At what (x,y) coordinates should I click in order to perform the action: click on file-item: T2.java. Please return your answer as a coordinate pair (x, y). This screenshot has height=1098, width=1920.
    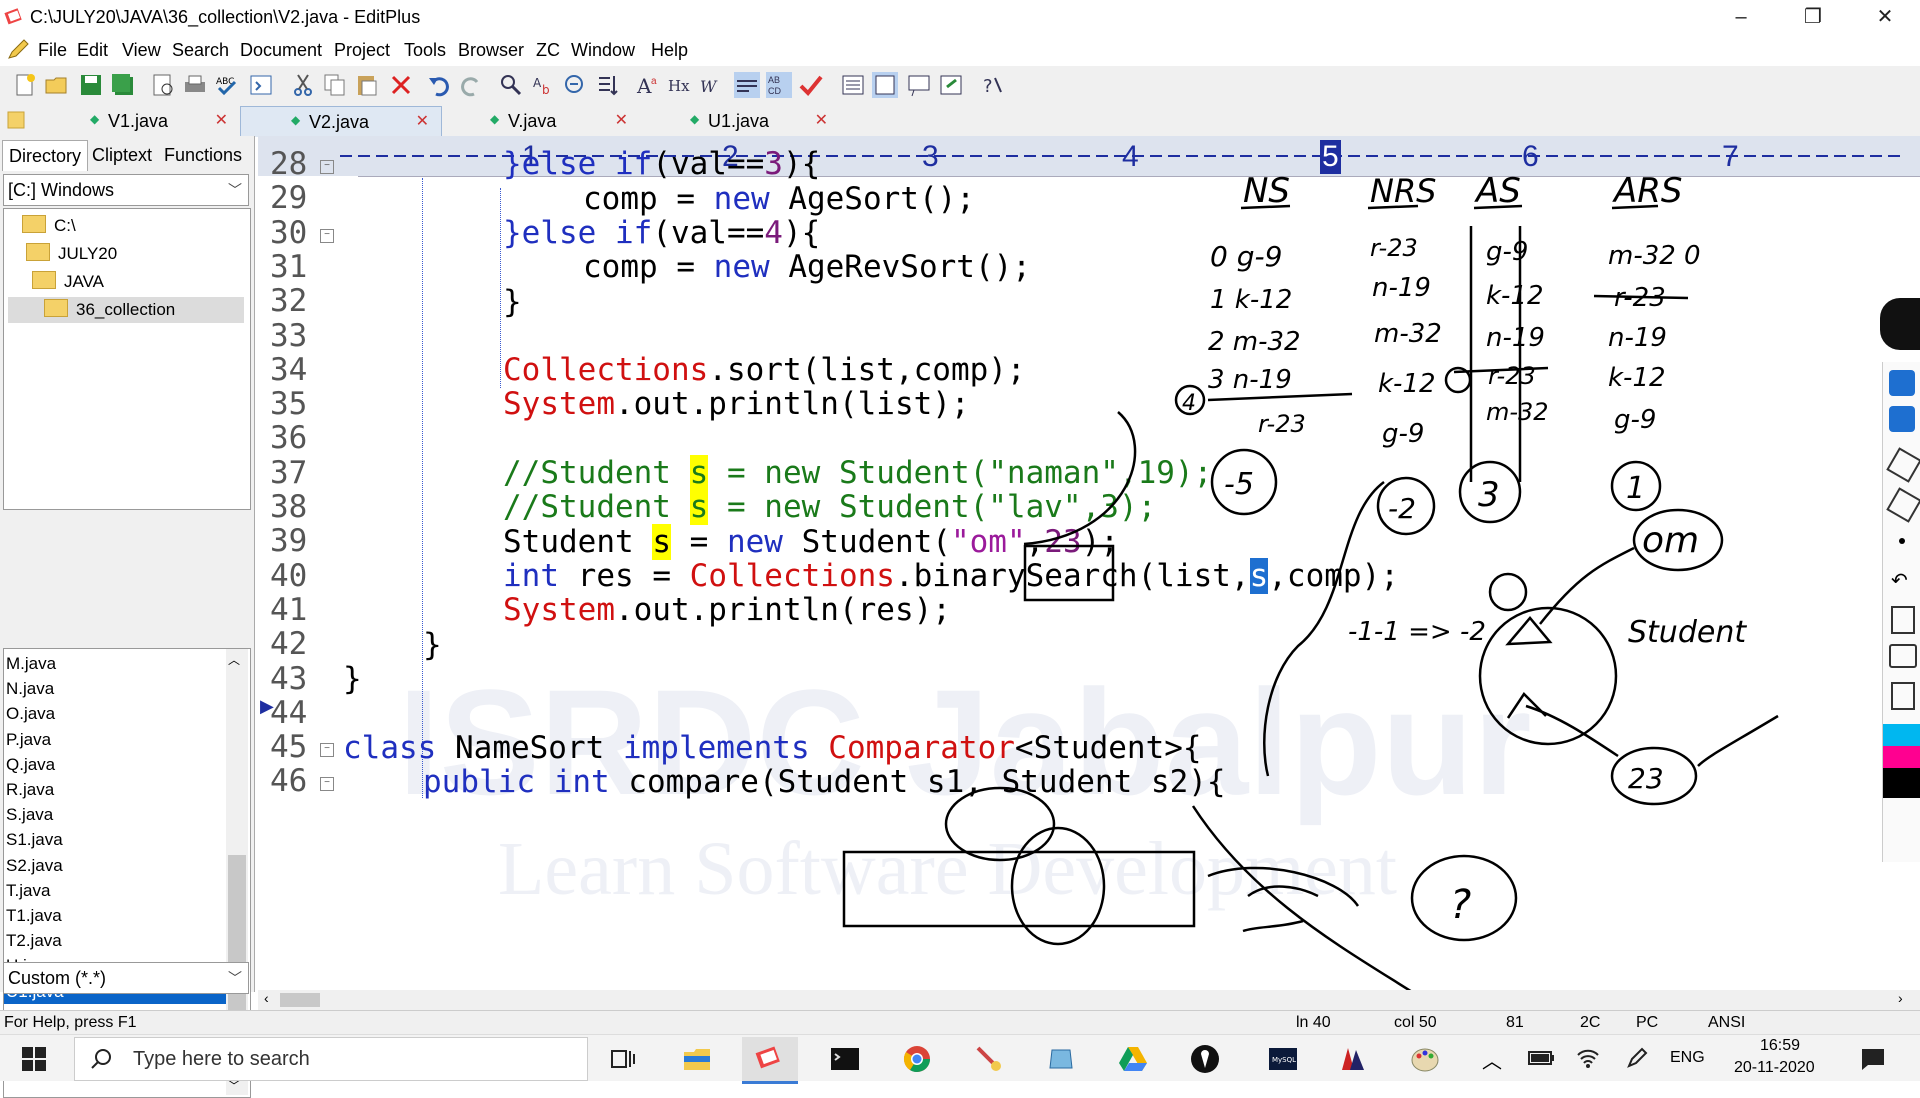
    Looking at the image, I should click on (115, 940).